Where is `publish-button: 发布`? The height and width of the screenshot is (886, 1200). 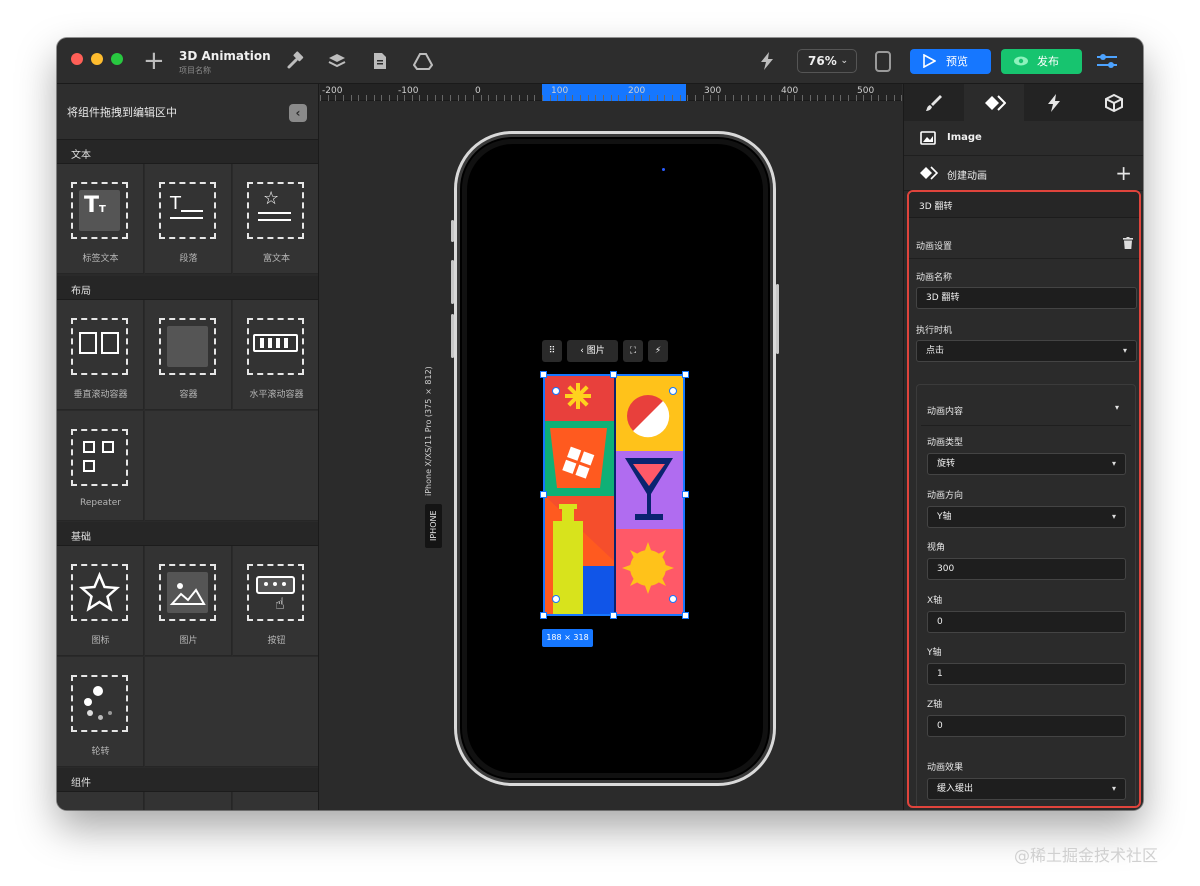
publish-button: 发布 is located at coordinates (1041, 61).